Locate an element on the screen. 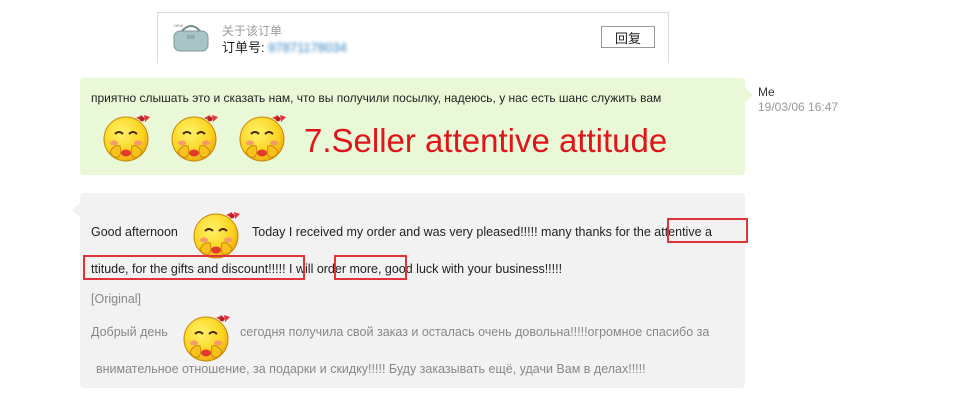 Image resolution: width=960 pixels, height=405 pixels. order-number-link: 97871178034 is located at coordinates (307, 47).